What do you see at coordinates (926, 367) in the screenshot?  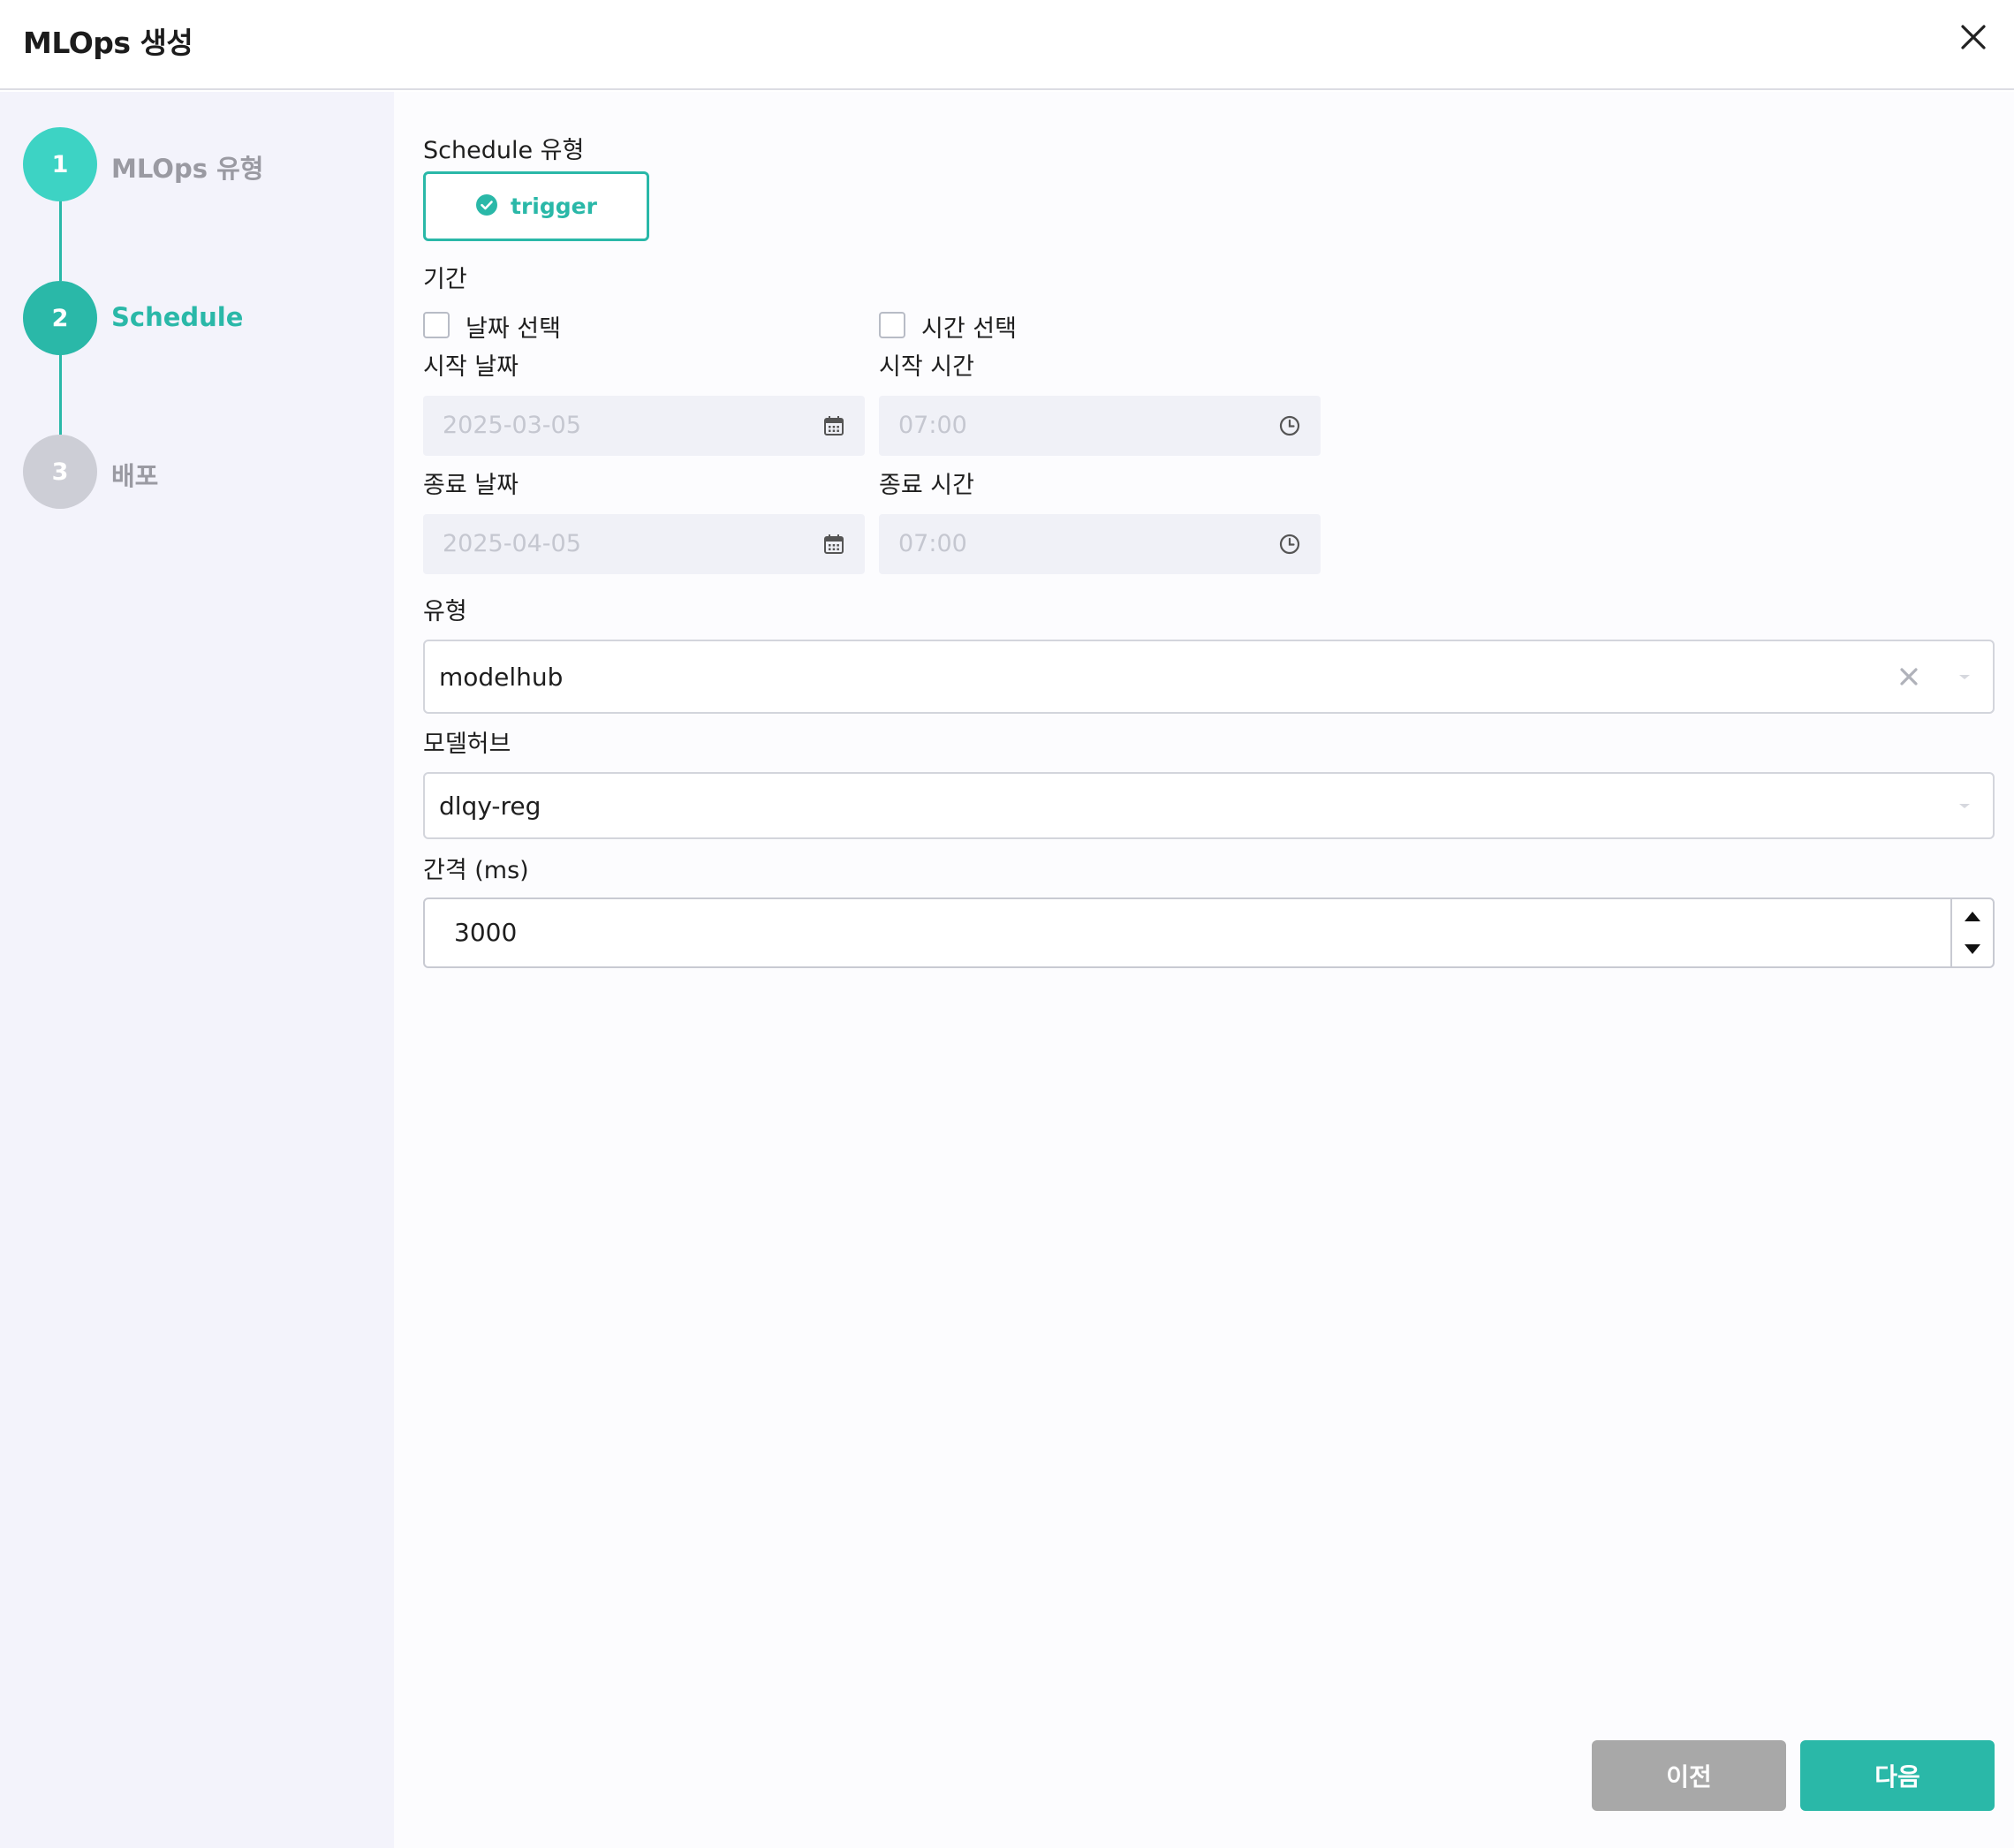 I see `start-time-label: 시작 시간` at bounding box center [926, 367].